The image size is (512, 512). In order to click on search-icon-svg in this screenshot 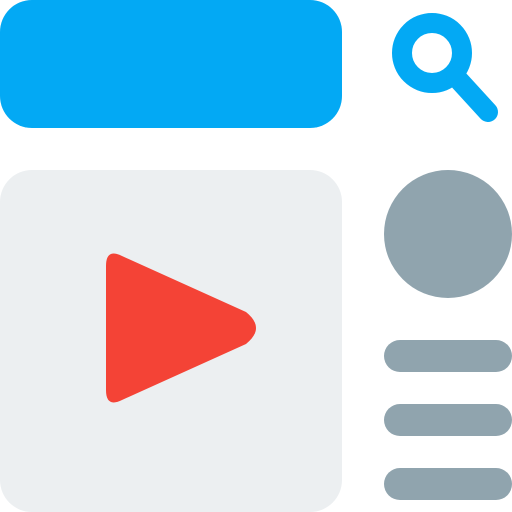, I will do `click(445, 67)`.